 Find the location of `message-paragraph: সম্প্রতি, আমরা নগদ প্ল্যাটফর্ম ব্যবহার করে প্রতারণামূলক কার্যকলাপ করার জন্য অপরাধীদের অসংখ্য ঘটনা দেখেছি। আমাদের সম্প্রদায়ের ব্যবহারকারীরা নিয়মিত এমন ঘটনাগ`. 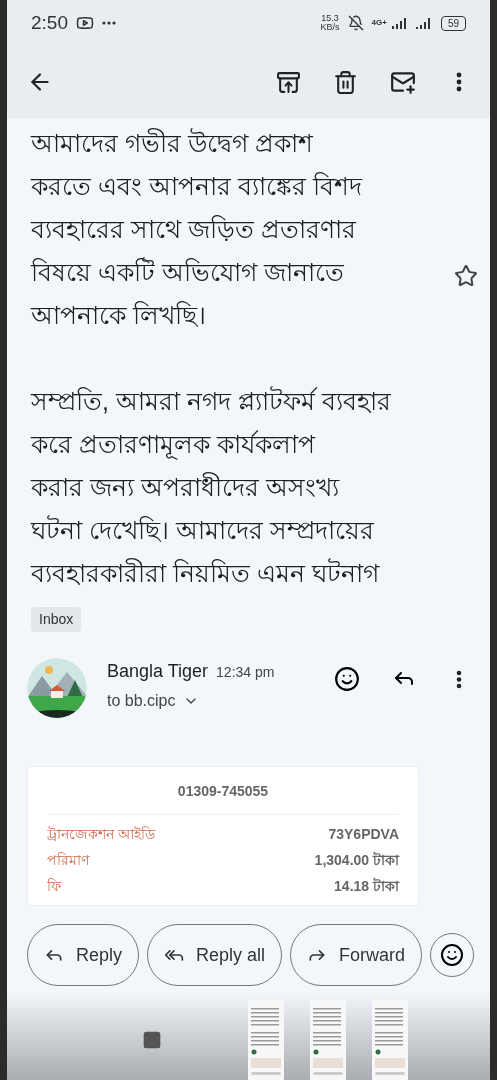

message-paragraph: সম্প্রতি, আমরা নগদ প্ল্যাটফর্ম ব্যবহার করে প্রতারণামূলক কার্যকলাপ করার জন্য অপরাধীদের অসংখ্য ঘটনা দেখেছি। আমাদের সম্প্রদায়ের ব্যবহারকারীরা নিয়মিত এমন ঘটনাগ is located at coordinates (211, 487).